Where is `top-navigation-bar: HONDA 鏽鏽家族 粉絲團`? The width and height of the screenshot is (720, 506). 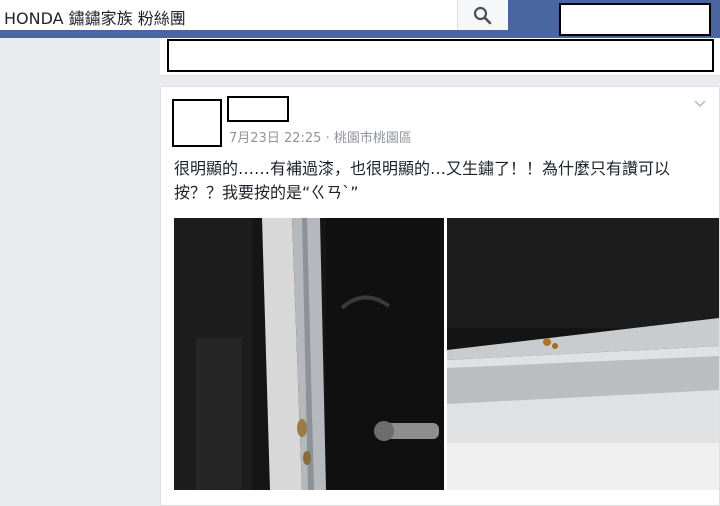 top-navigation-bar: HONDA 鏽鏽家族 粉絲團 is located at coordinates (360, 19).